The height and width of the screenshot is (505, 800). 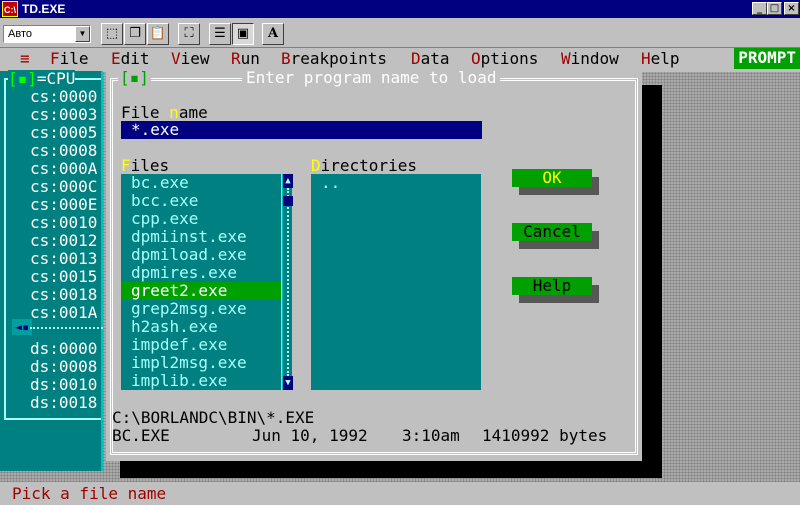 I want to click on data-line: ds:0008, so click(x=63, y=367).